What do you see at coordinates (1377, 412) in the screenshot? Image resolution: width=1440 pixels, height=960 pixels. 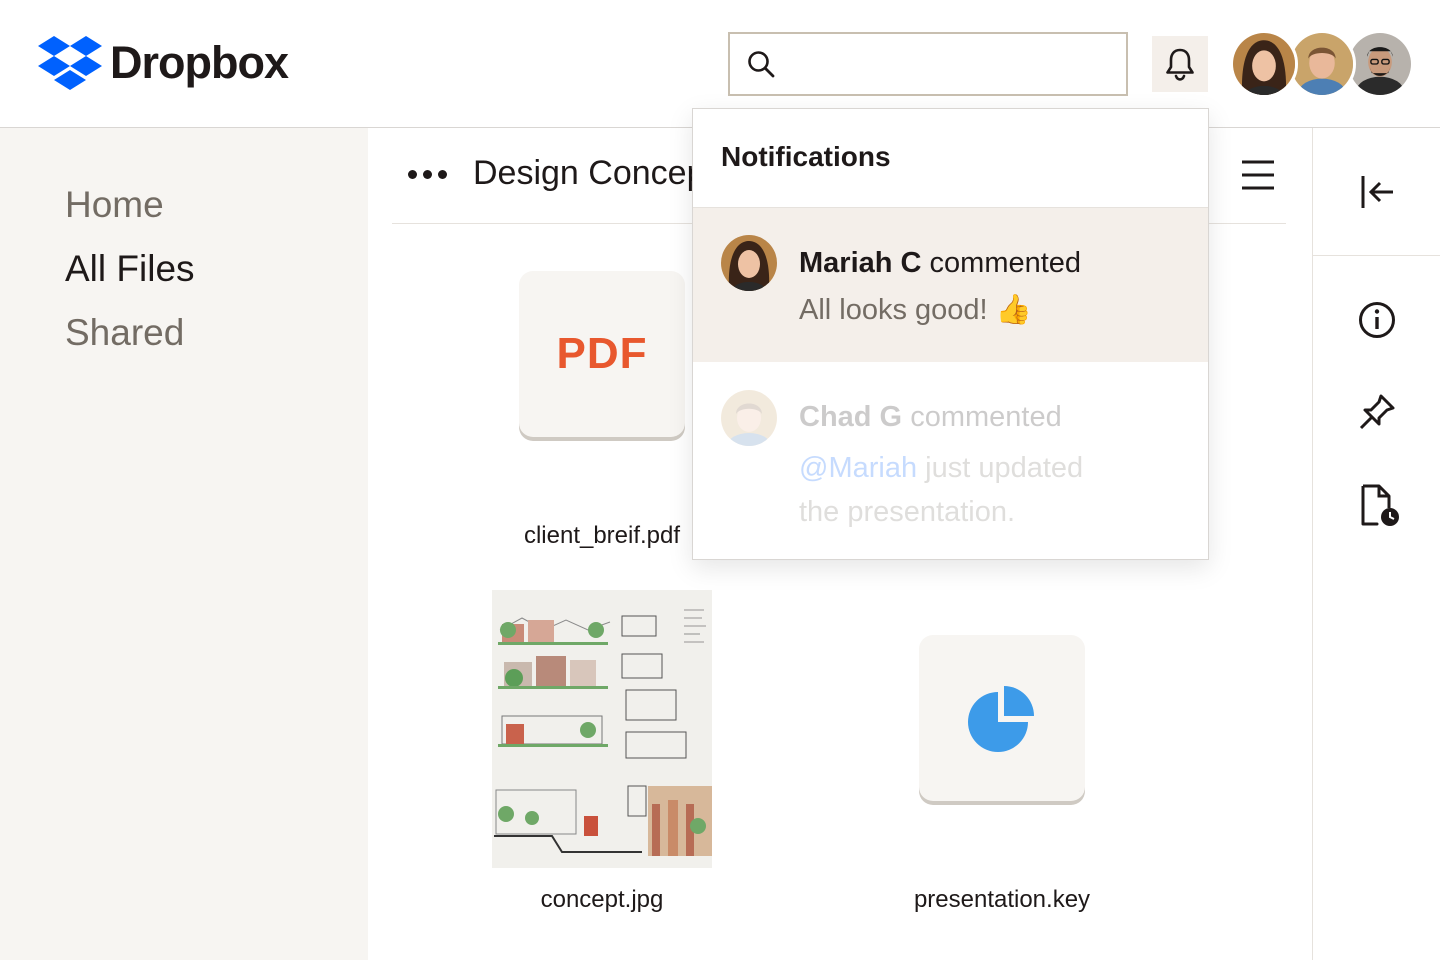 I see `pin-icon` at bounding box center [1377, 412].